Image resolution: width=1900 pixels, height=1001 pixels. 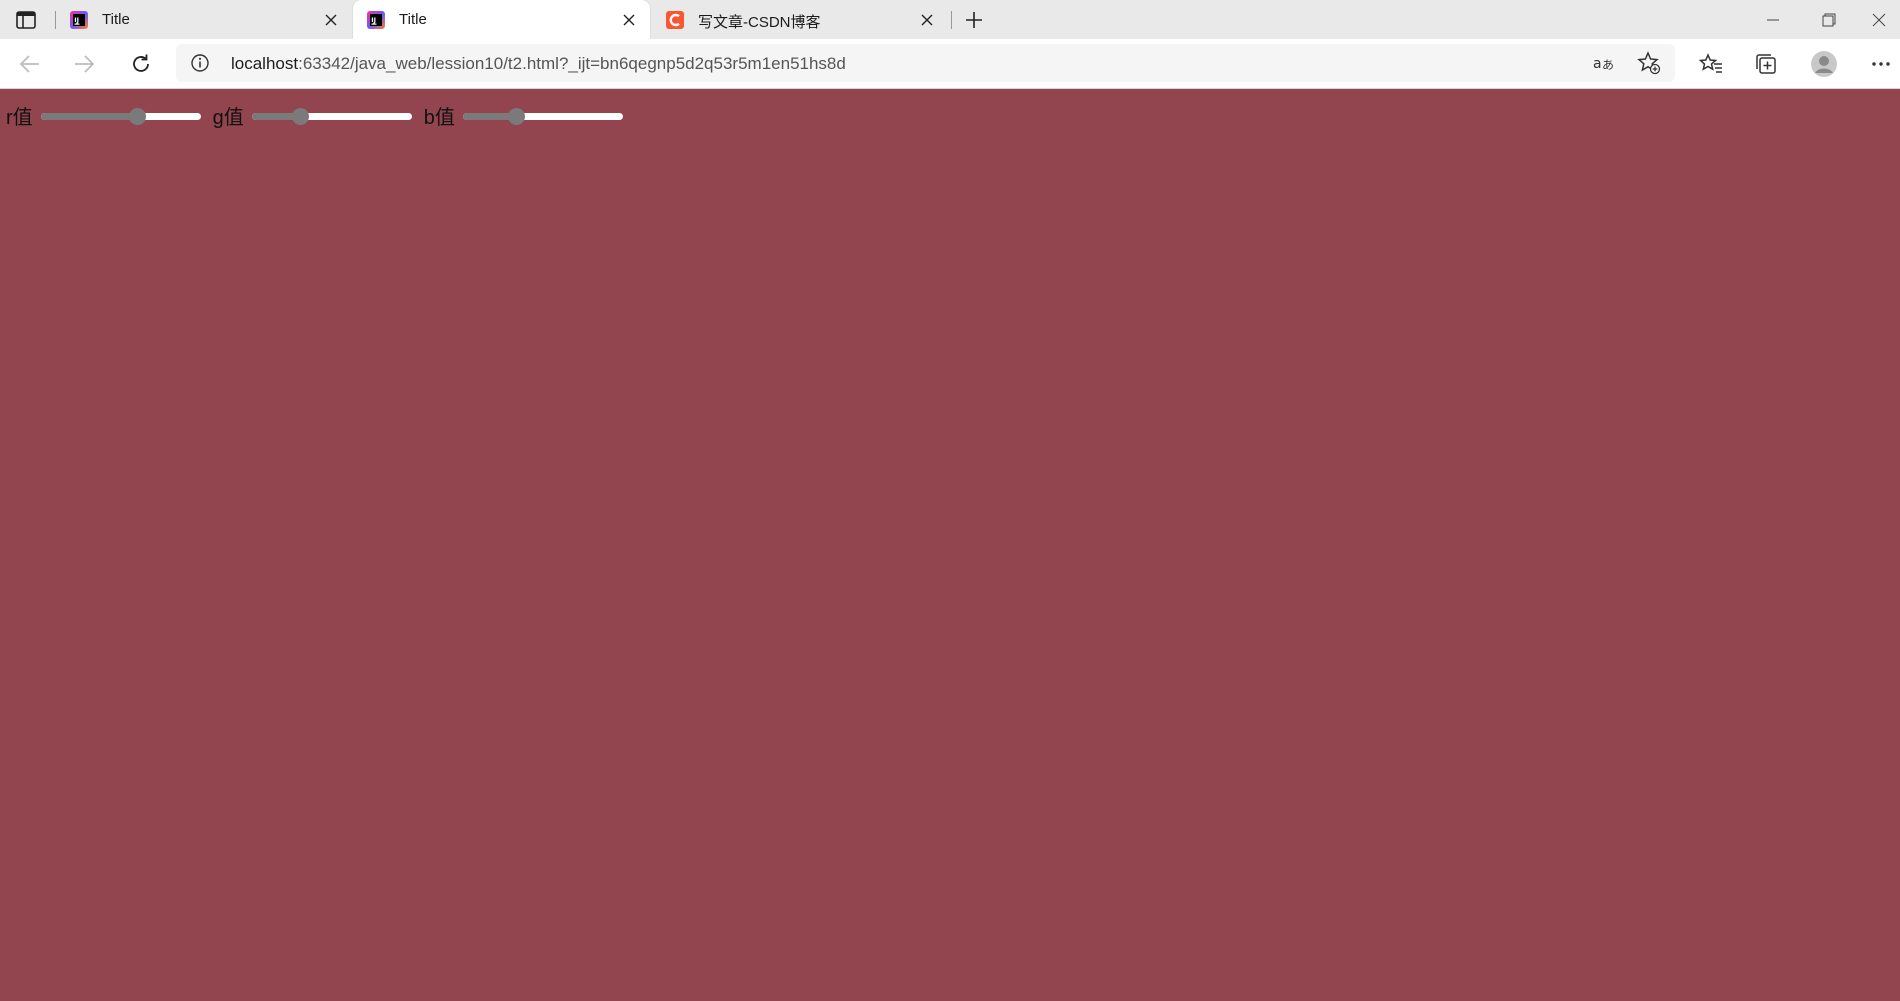 What do you see at coordinates (141, 64) in the screenshot?
I see `refresh-icon` at bounding box center [141, 64].